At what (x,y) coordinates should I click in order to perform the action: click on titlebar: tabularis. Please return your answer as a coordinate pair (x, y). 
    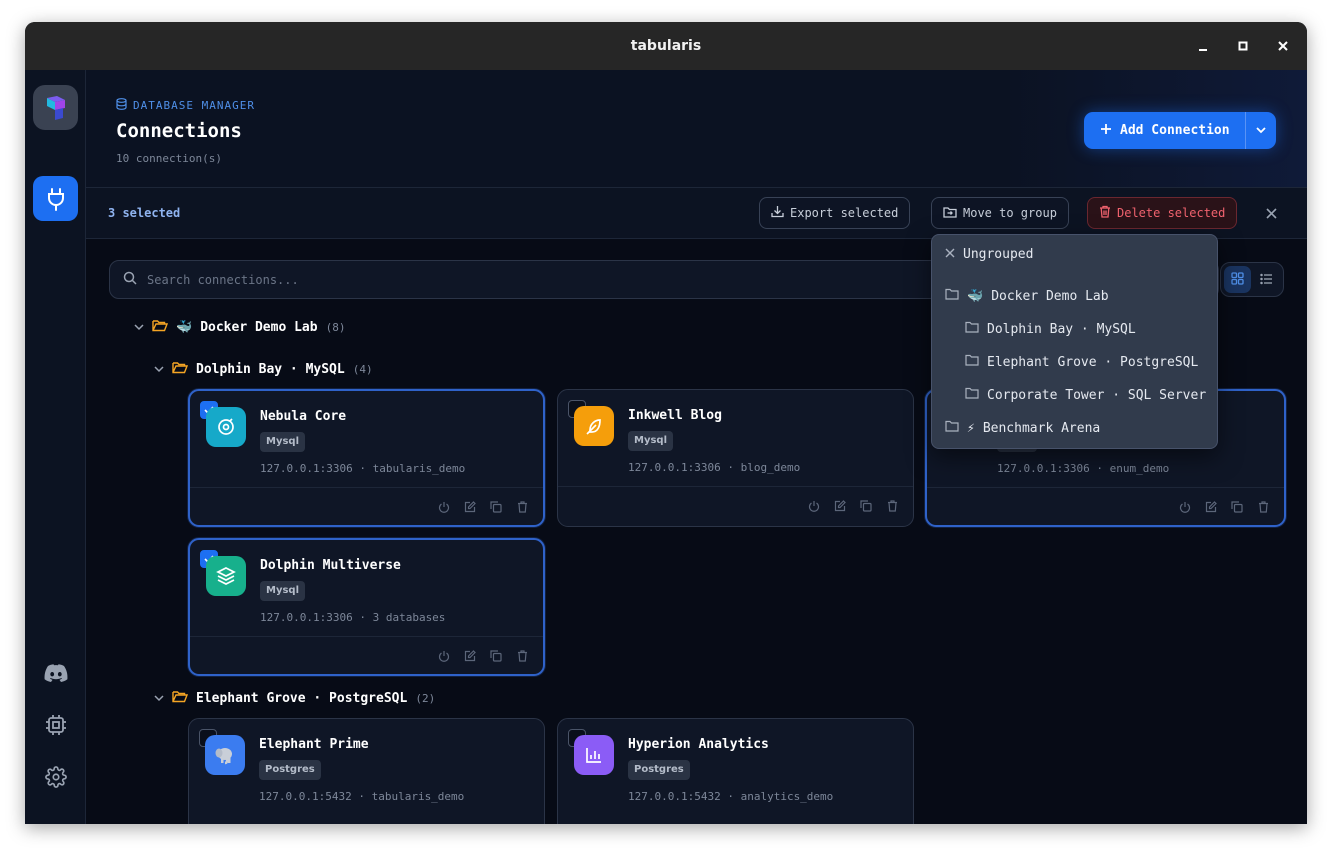
    Looking at the image, I should click on (666, 46).